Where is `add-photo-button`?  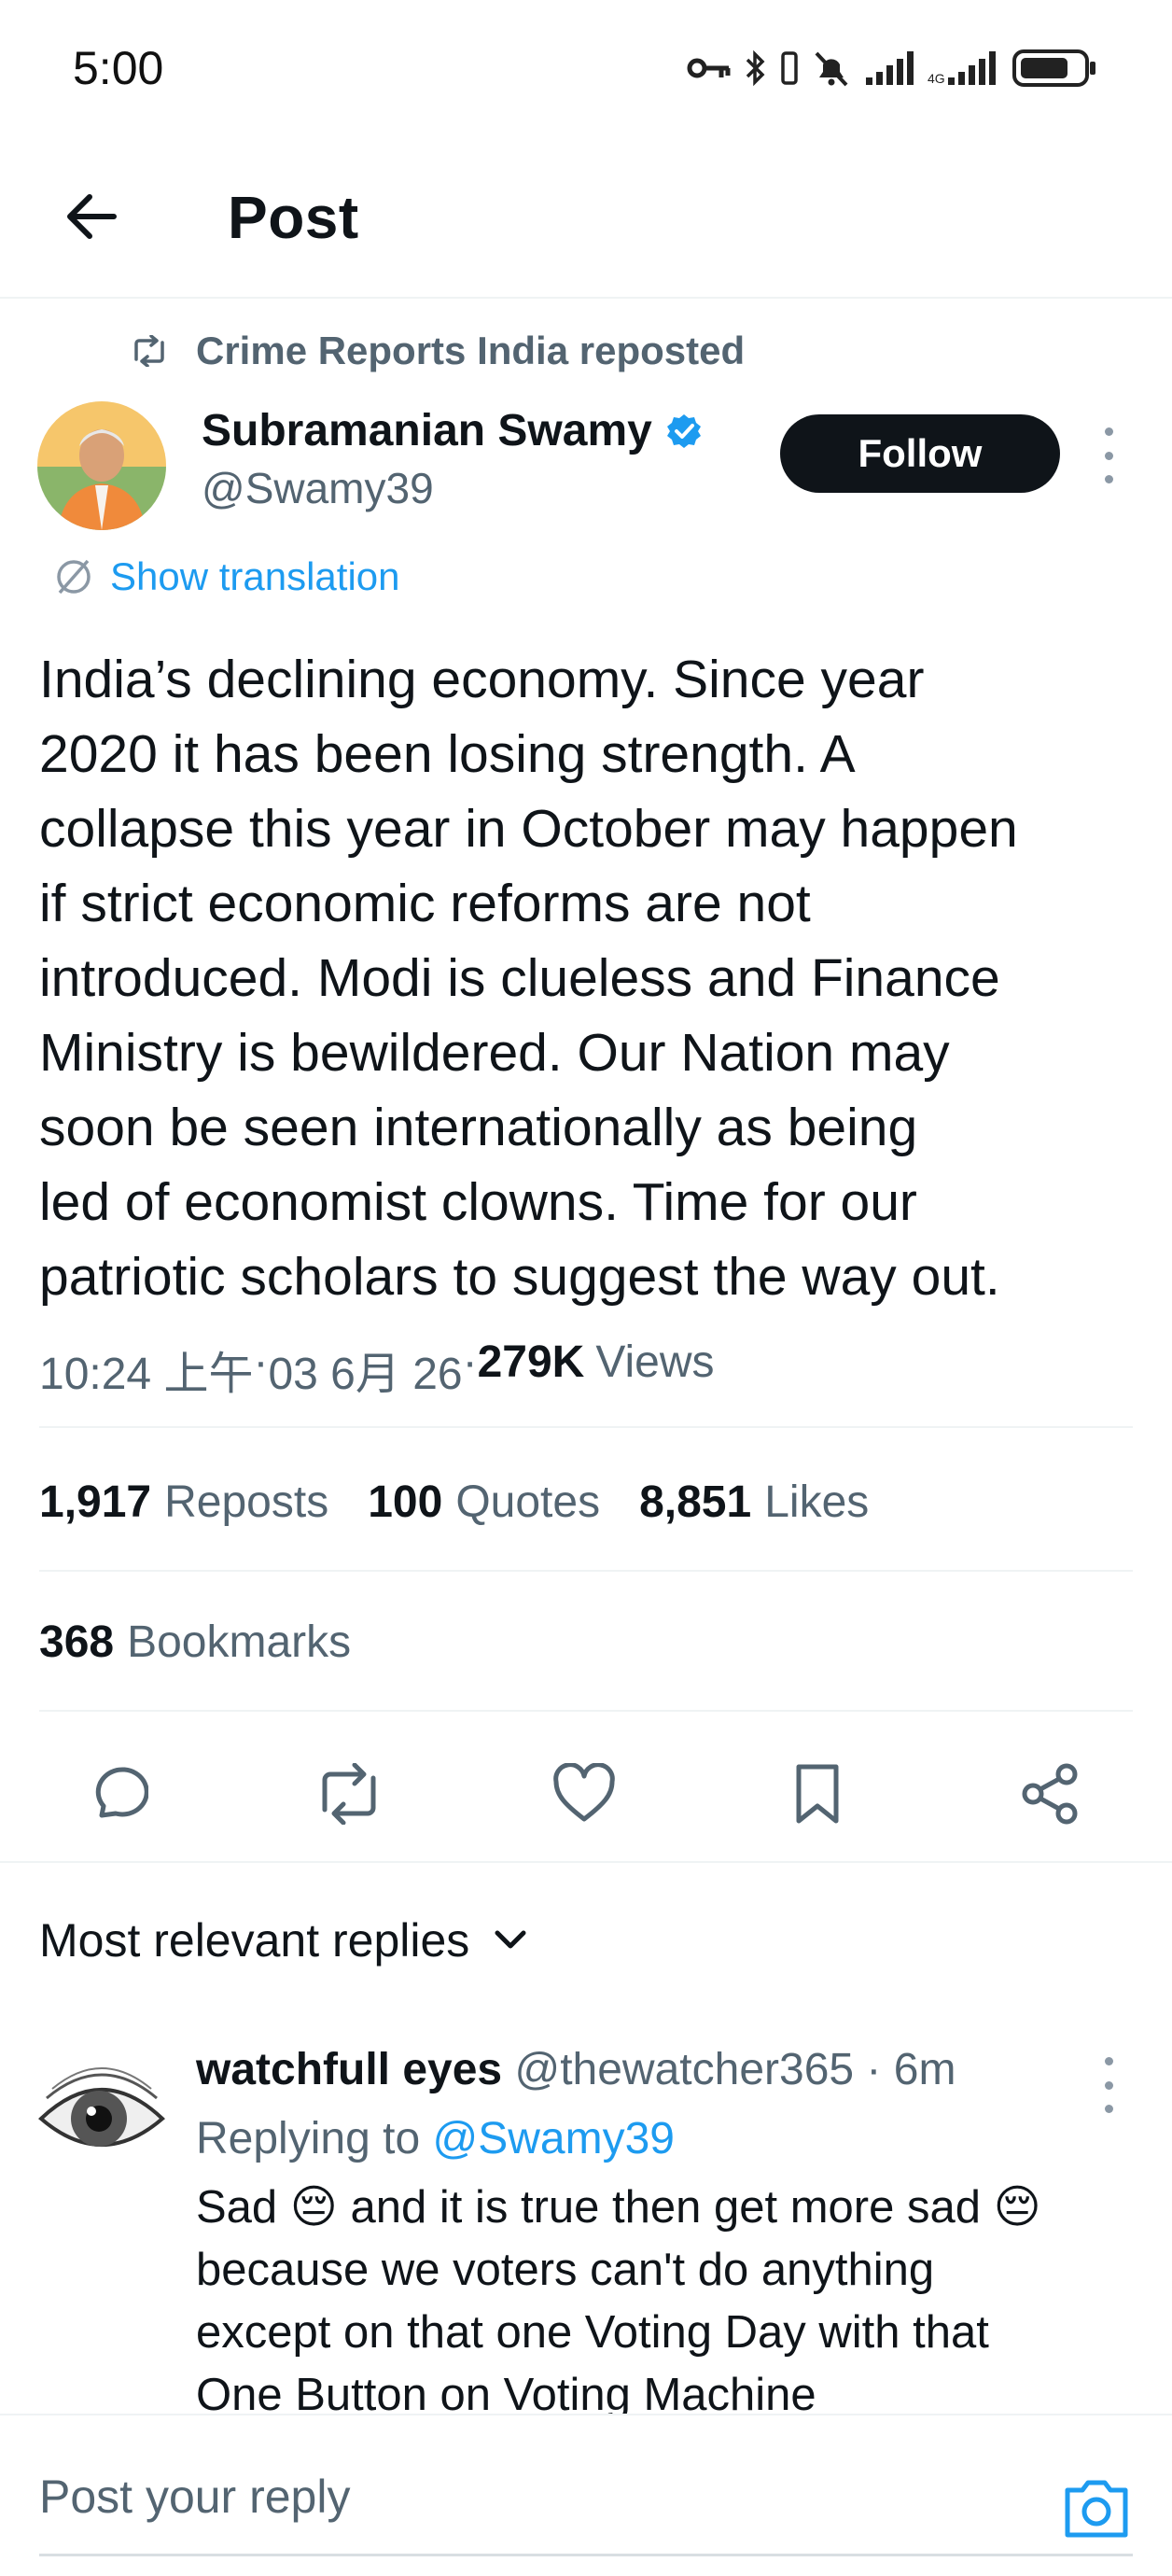 add-photo-button is located at coordinates (1096, 2508).